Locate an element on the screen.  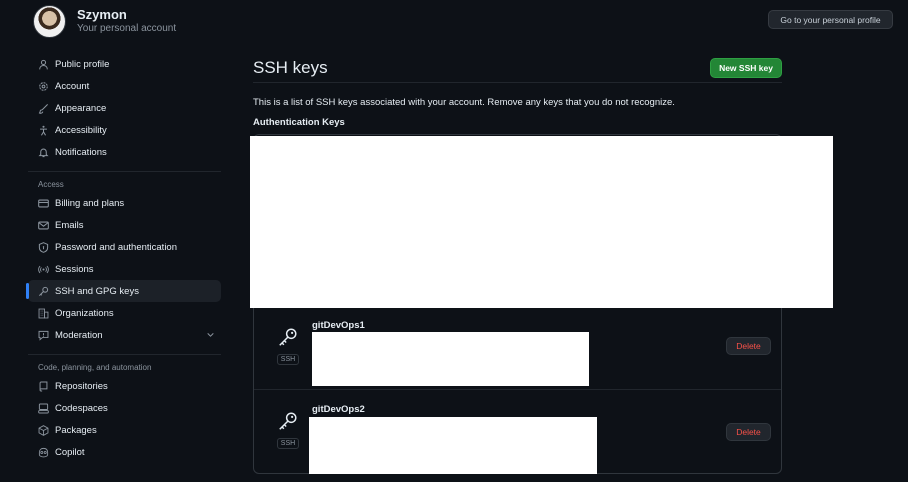
sidebar-item-label: Password and authentication is located at coordinates (116, 247).